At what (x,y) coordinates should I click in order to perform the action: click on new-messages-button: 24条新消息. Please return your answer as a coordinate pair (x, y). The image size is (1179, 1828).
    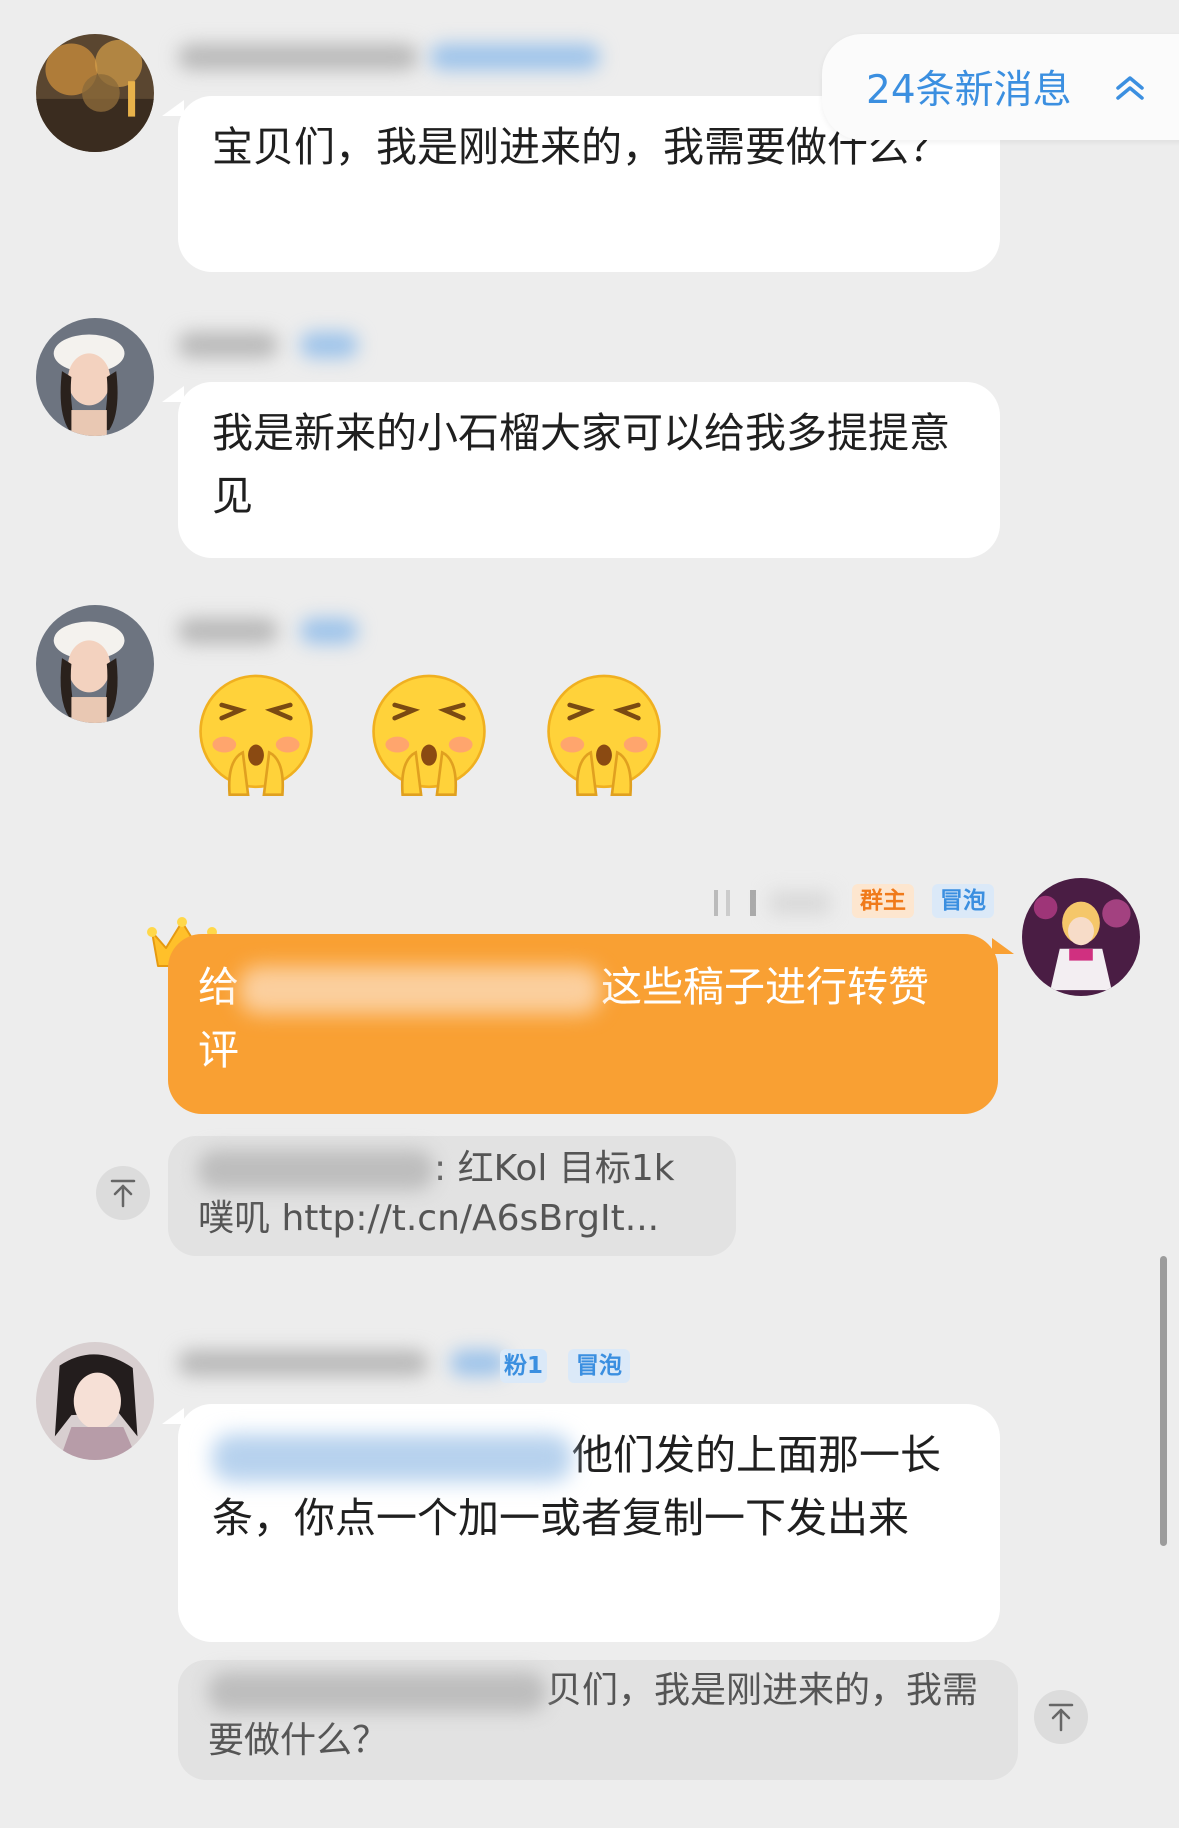
    Looking at the image, I should click on (1000, 87).